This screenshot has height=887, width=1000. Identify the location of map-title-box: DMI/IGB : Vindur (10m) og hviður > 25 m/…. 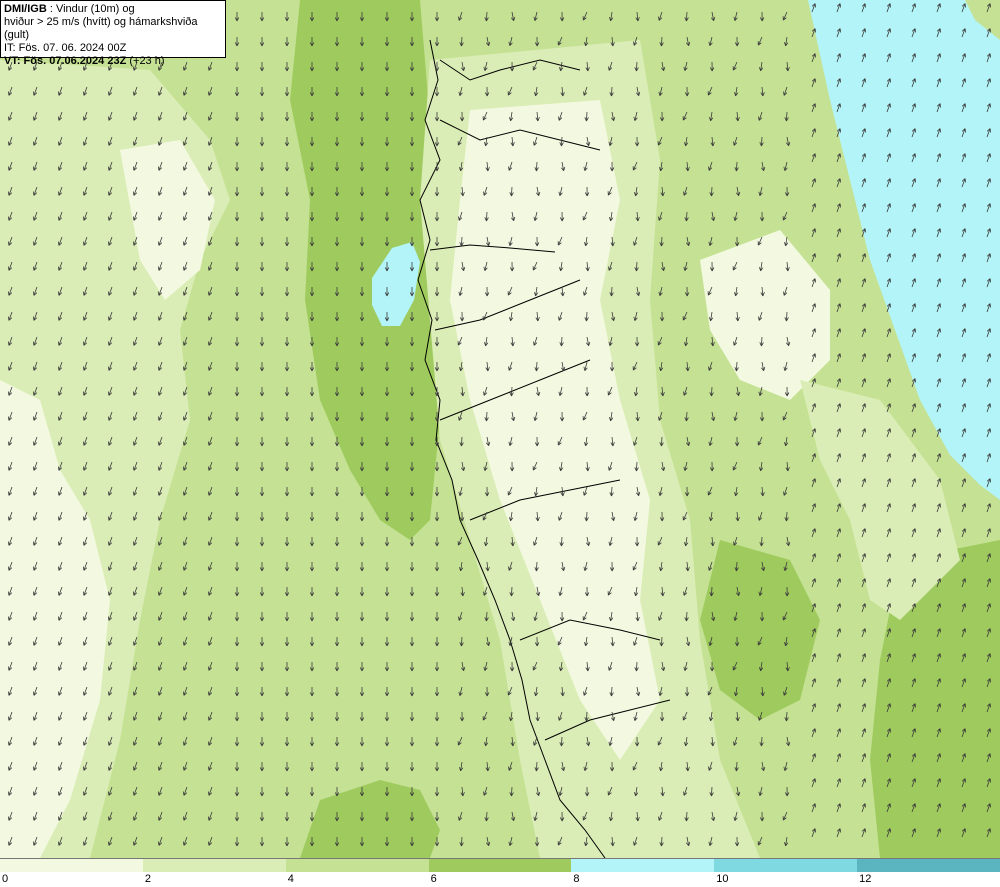
(113, 33).